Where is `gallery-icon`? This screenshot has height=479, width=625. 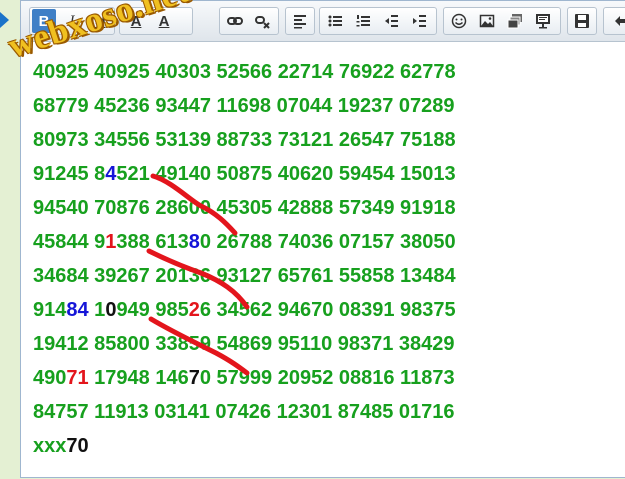
gallery-icon is located at coordinates (514, 21).